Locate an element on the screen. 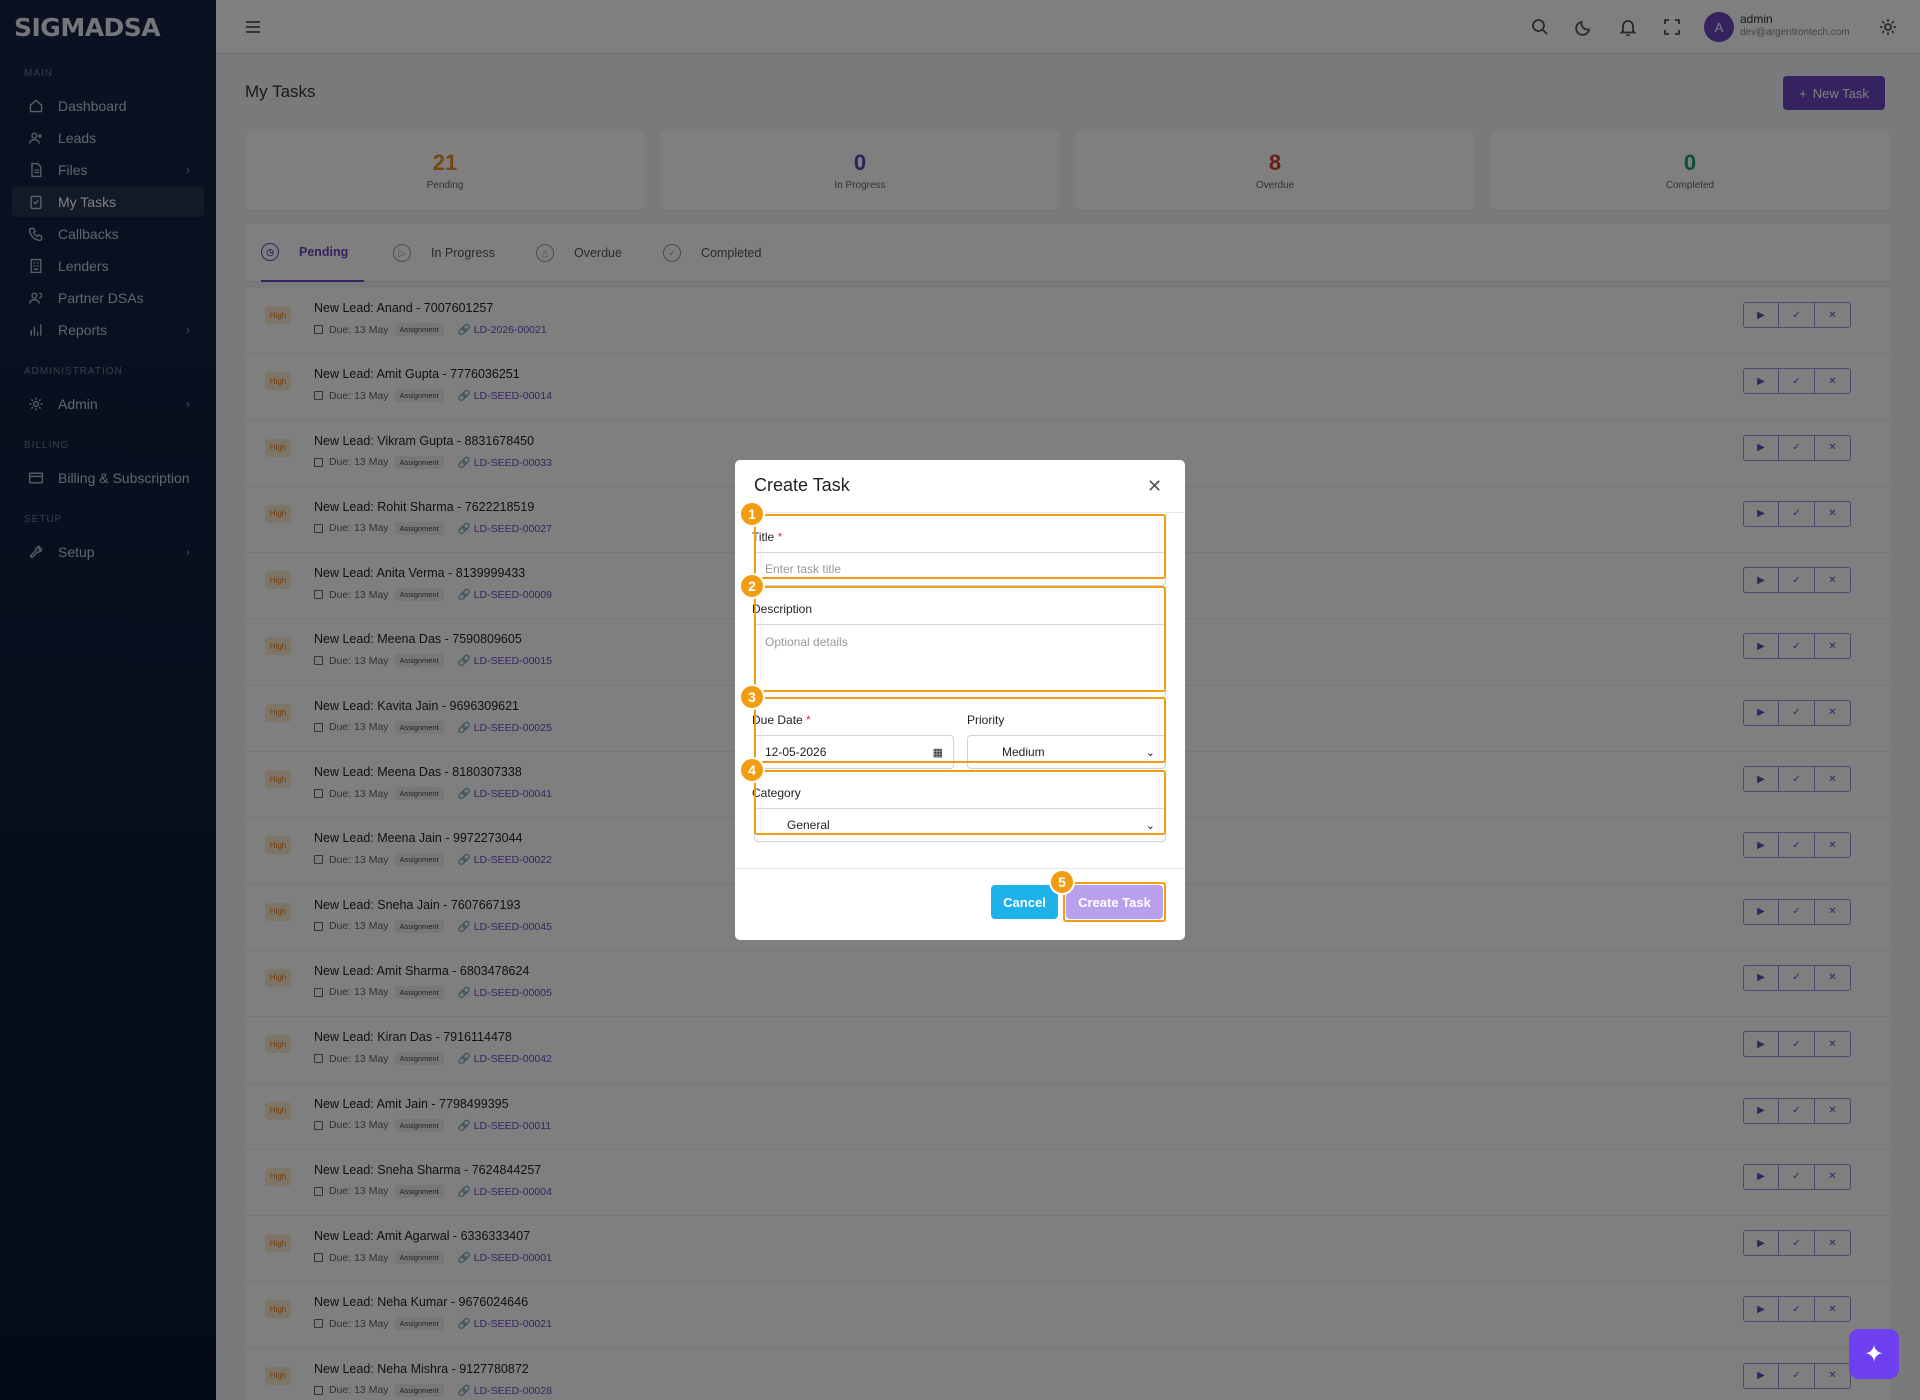  annotation-box-create is located at coordinates (1114, 902).